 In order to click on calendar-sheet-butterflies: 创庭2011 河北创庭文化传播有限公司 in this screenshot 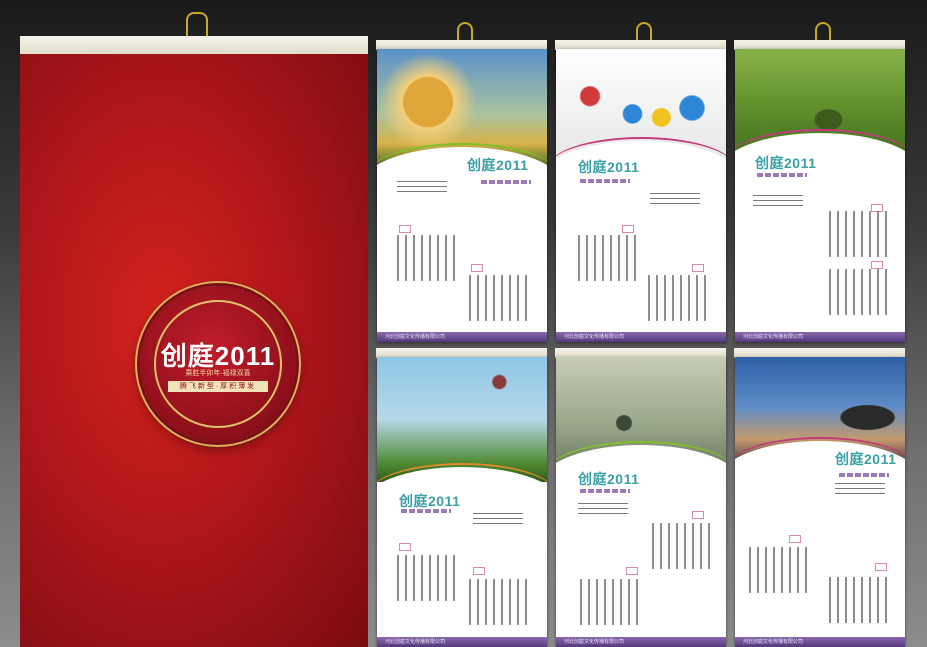, I will do `click(641, 195)`.